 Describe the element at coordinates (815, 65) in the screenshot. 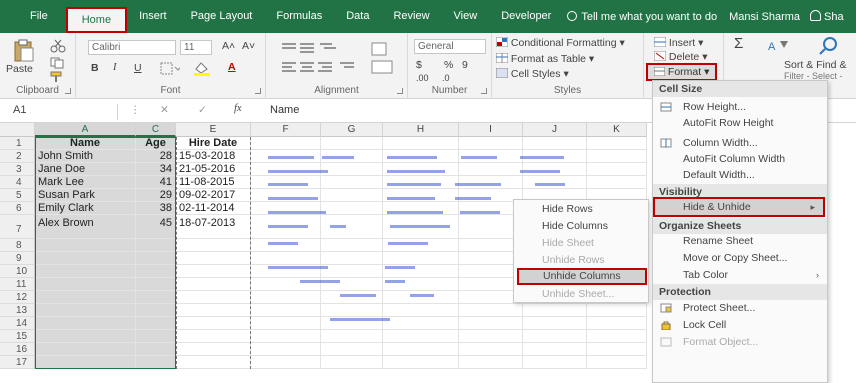

I see `sort-filter-label: Sort & Find &` at that location.